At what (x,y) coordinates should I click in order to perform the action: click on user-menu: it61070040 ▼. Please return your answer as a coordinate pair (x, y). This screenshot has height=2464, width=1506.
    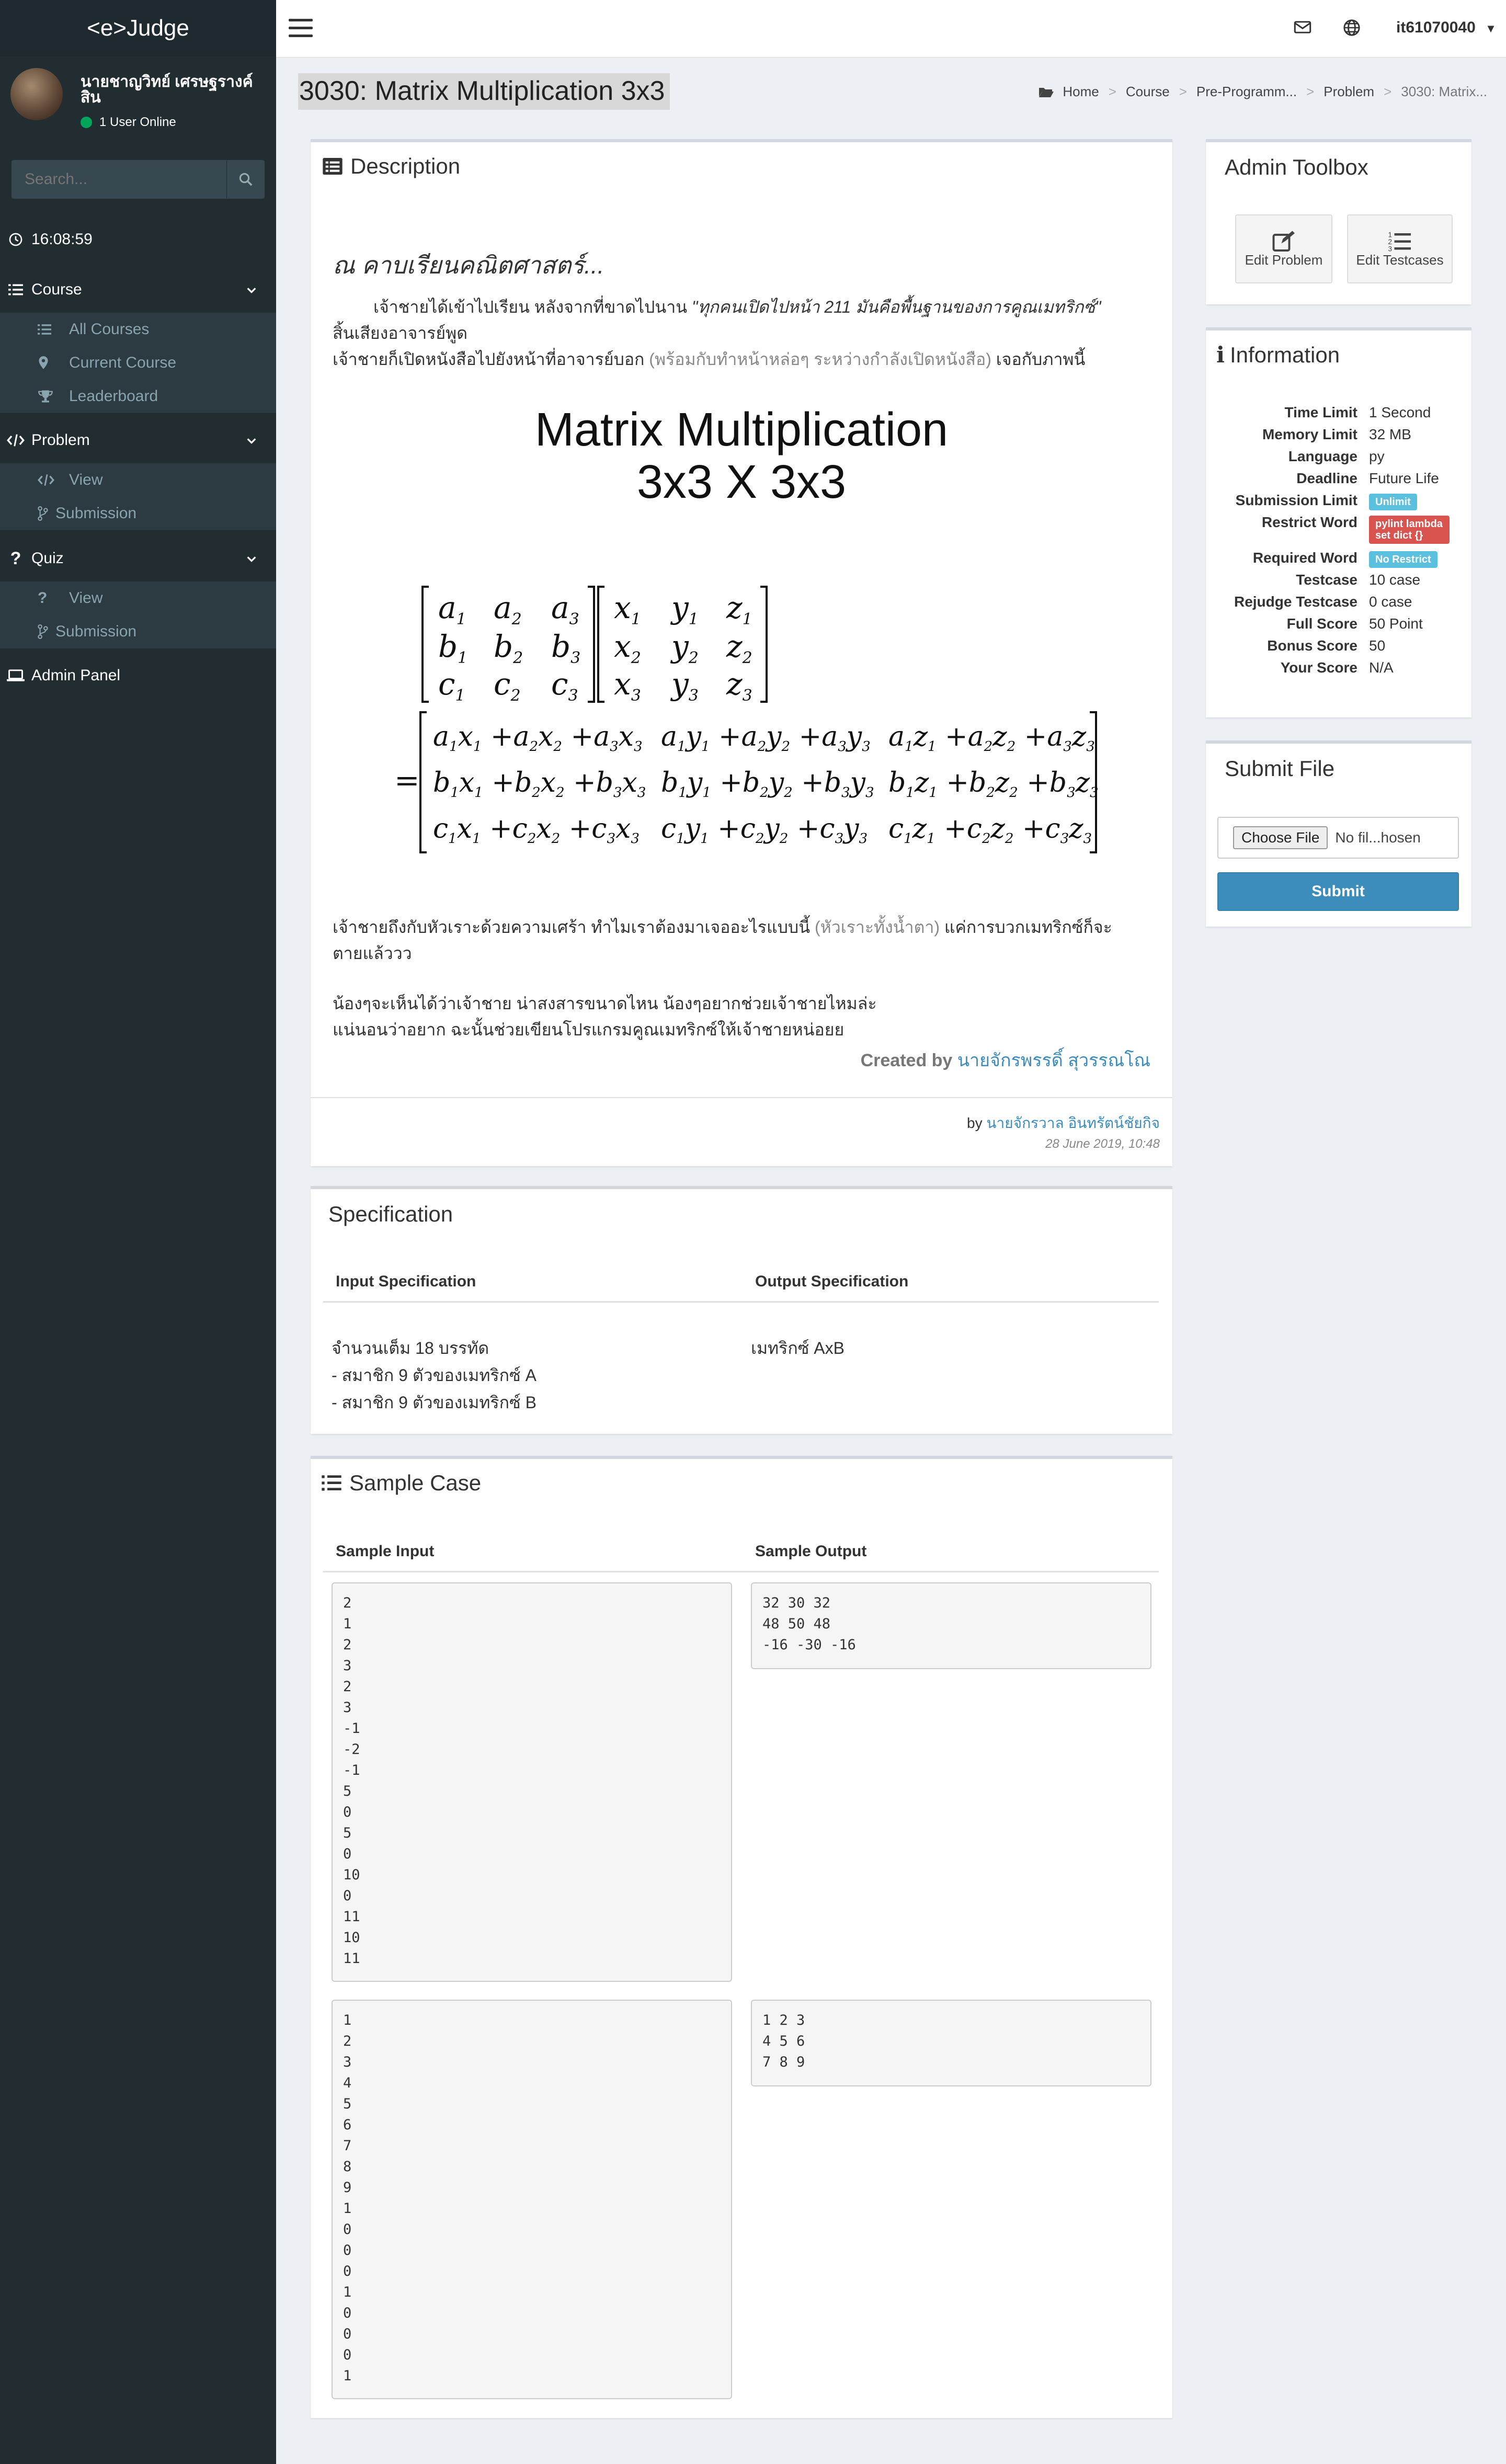
    Looking at the image, I should click on (1447, 28).